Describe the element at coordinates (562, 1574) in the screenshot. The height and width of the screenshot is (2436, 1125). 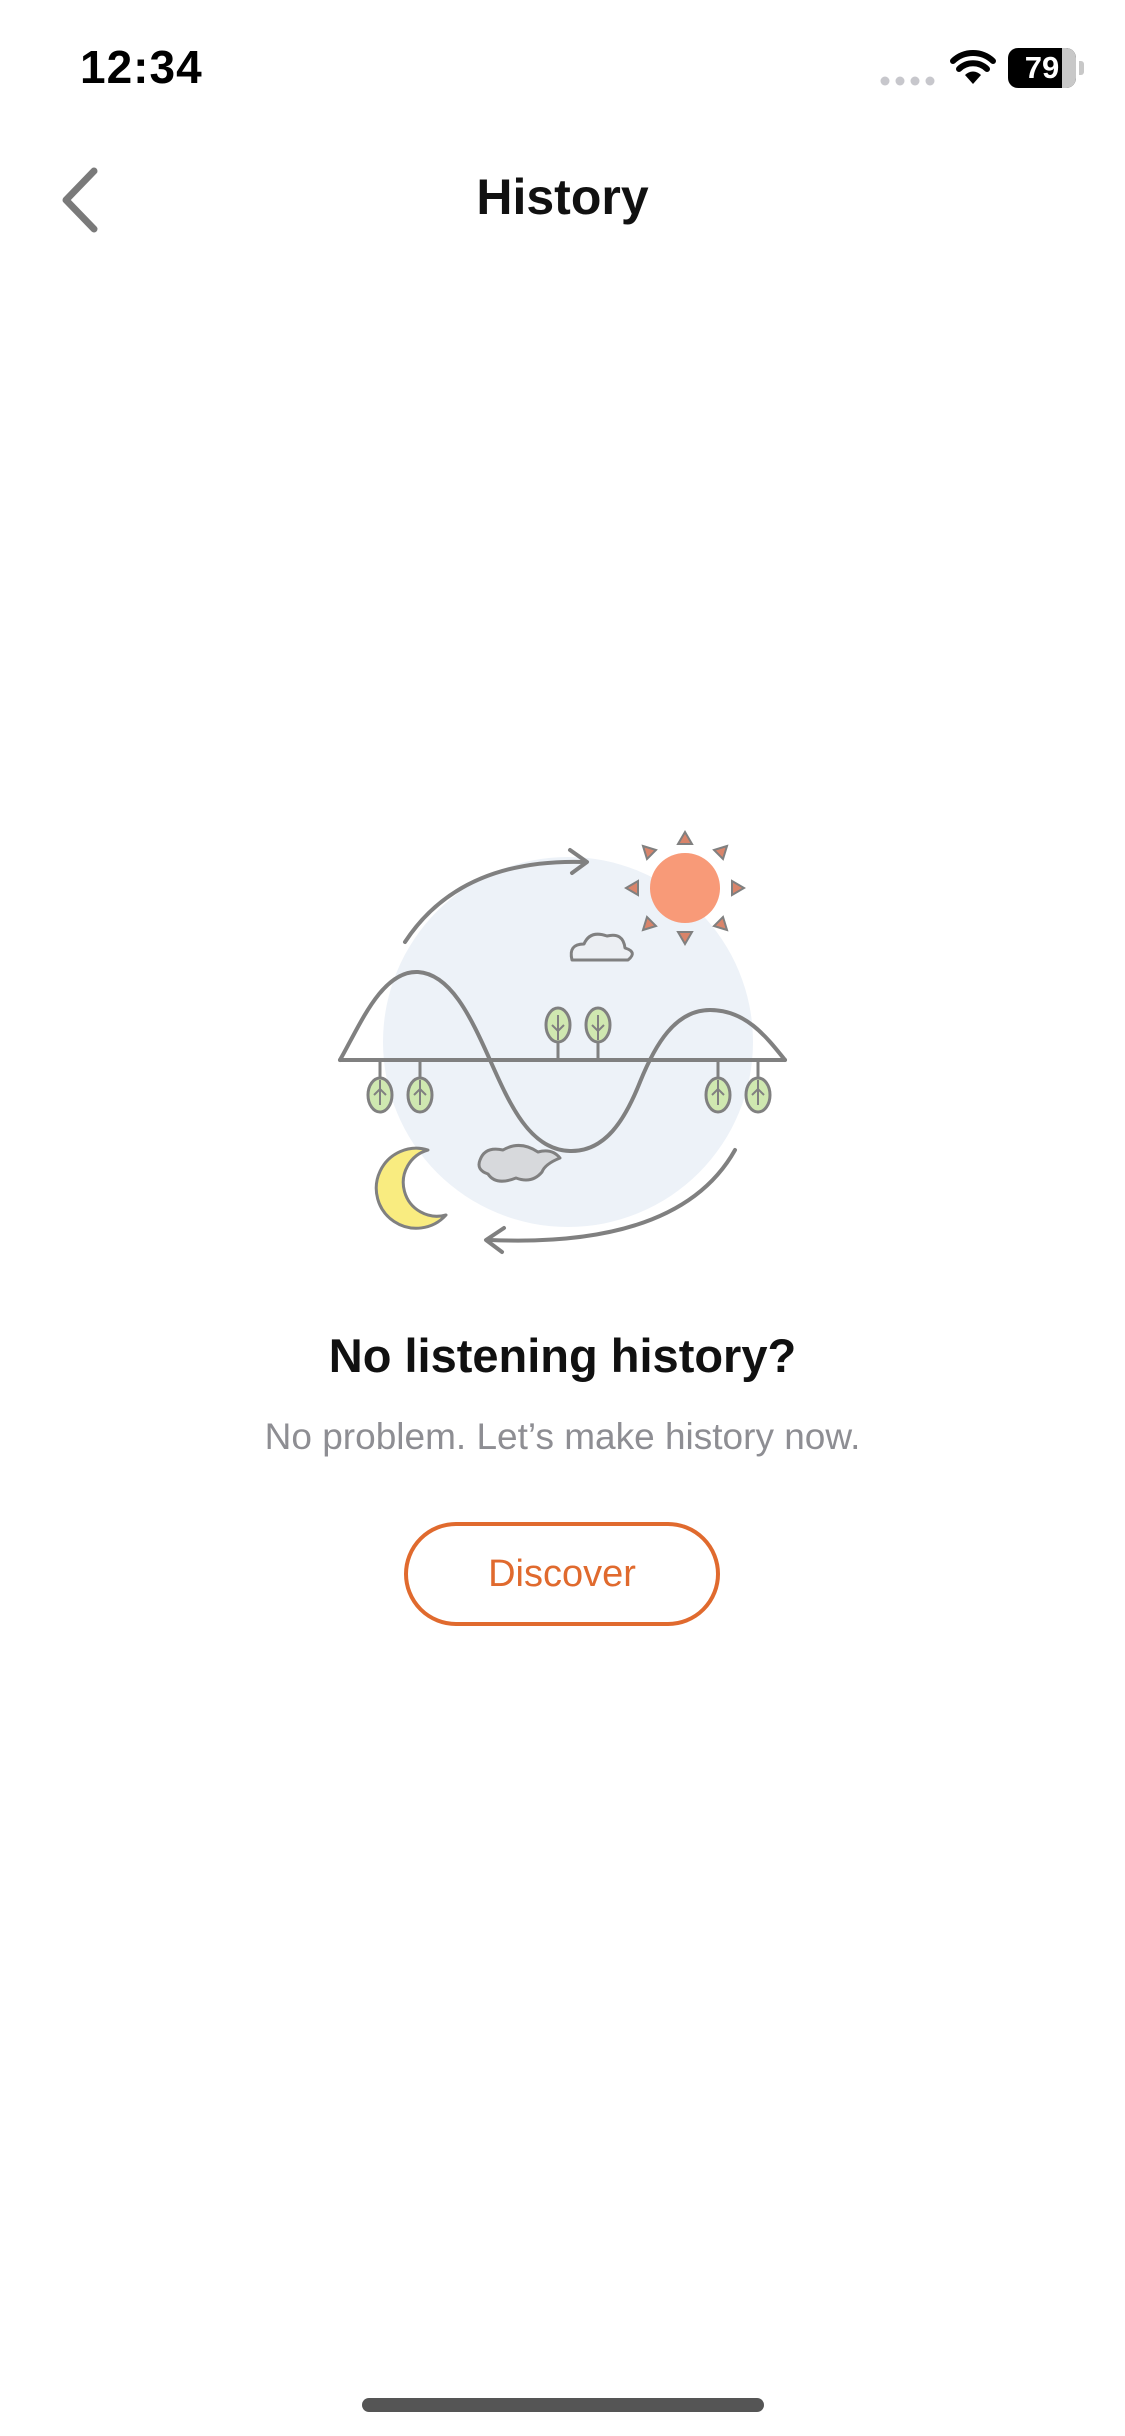
I see `discover-button: Discover` at that location.